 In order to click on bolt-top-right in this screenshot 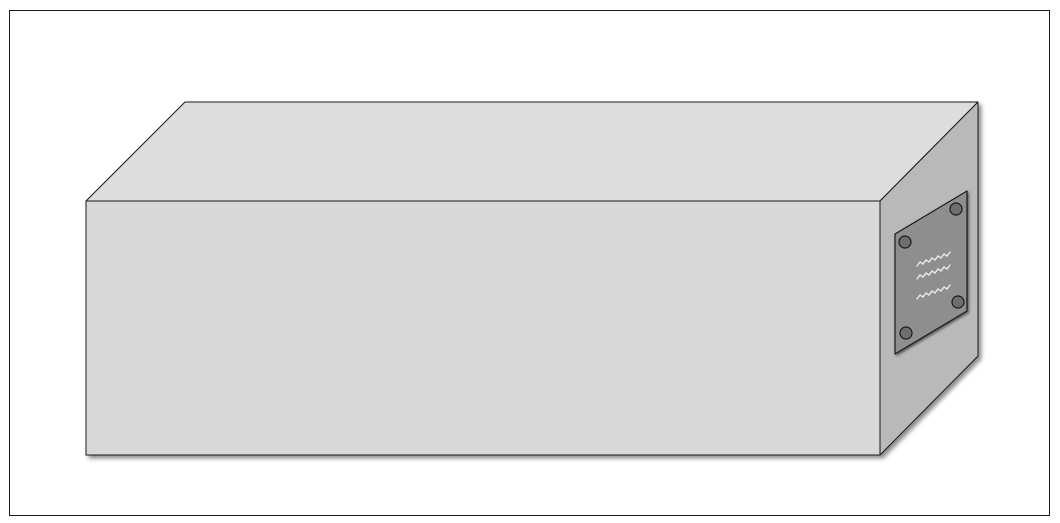, I will do `click(956, 209)`.